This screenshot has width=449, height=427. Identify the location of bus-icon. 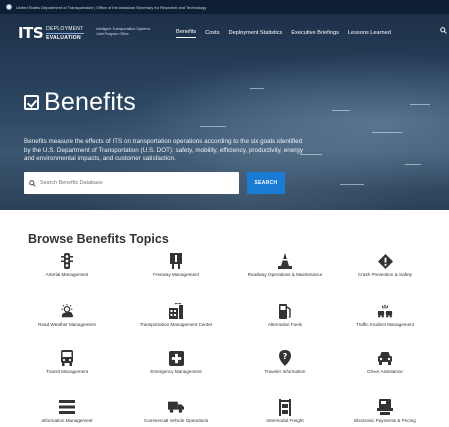
(67, 358).